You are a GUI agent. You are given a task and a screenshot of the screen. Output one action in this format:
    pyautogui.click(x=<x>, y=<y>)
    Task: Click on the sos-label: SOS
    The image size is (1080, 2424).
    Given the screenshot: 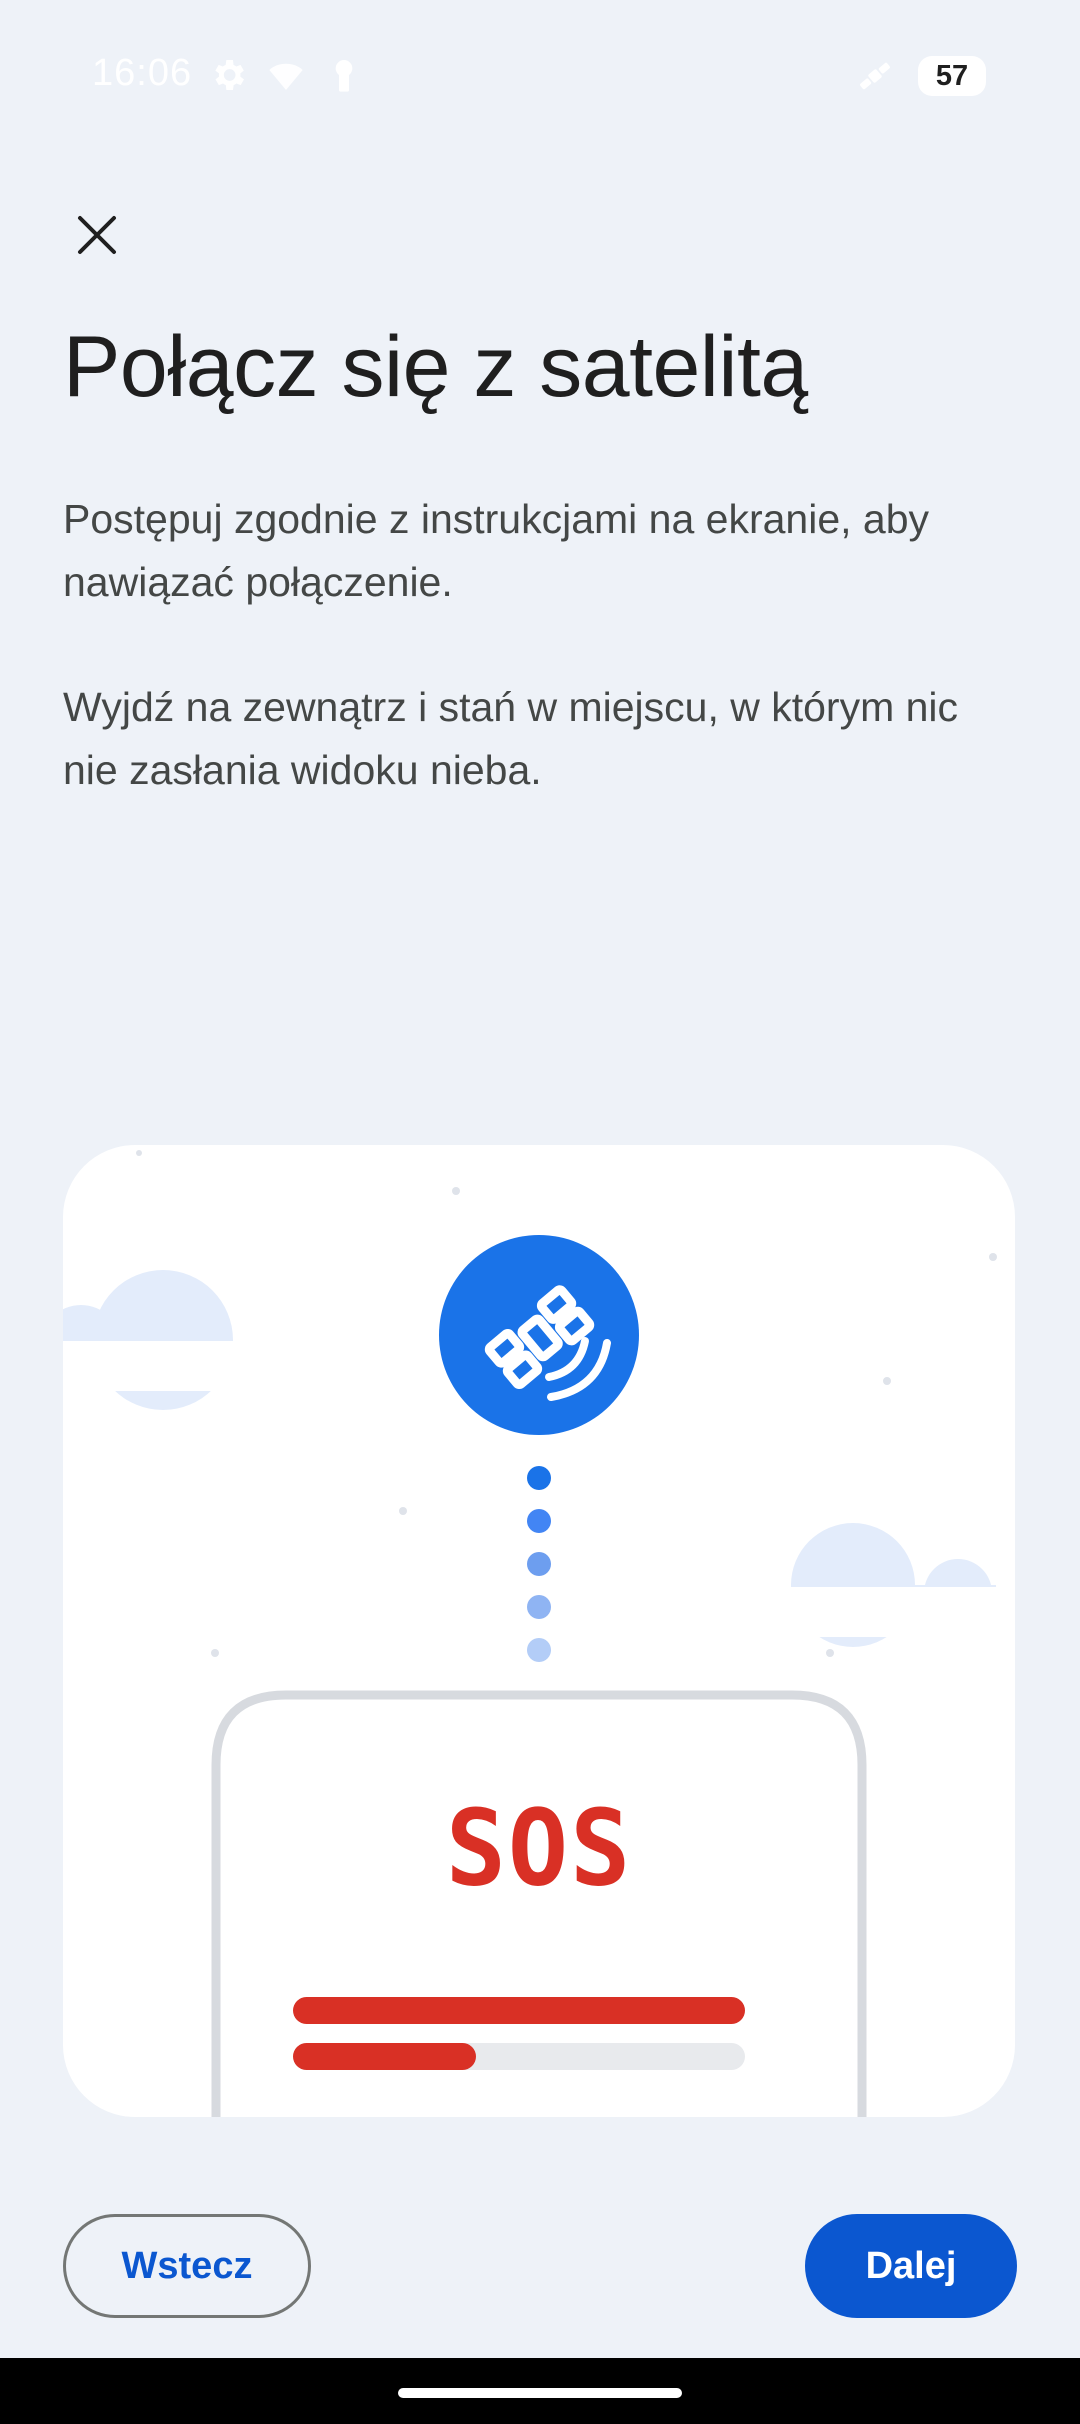 What is the action you would take?
    pyautogui.click(x=539, y=1848)
    